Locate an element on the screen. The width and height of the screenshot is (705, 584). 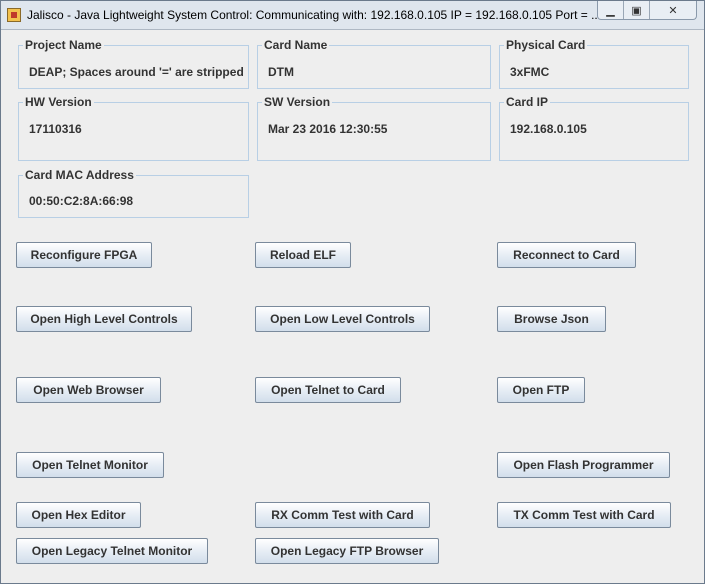
hw-version-label: HW Version is located at coordinates (58, 102).